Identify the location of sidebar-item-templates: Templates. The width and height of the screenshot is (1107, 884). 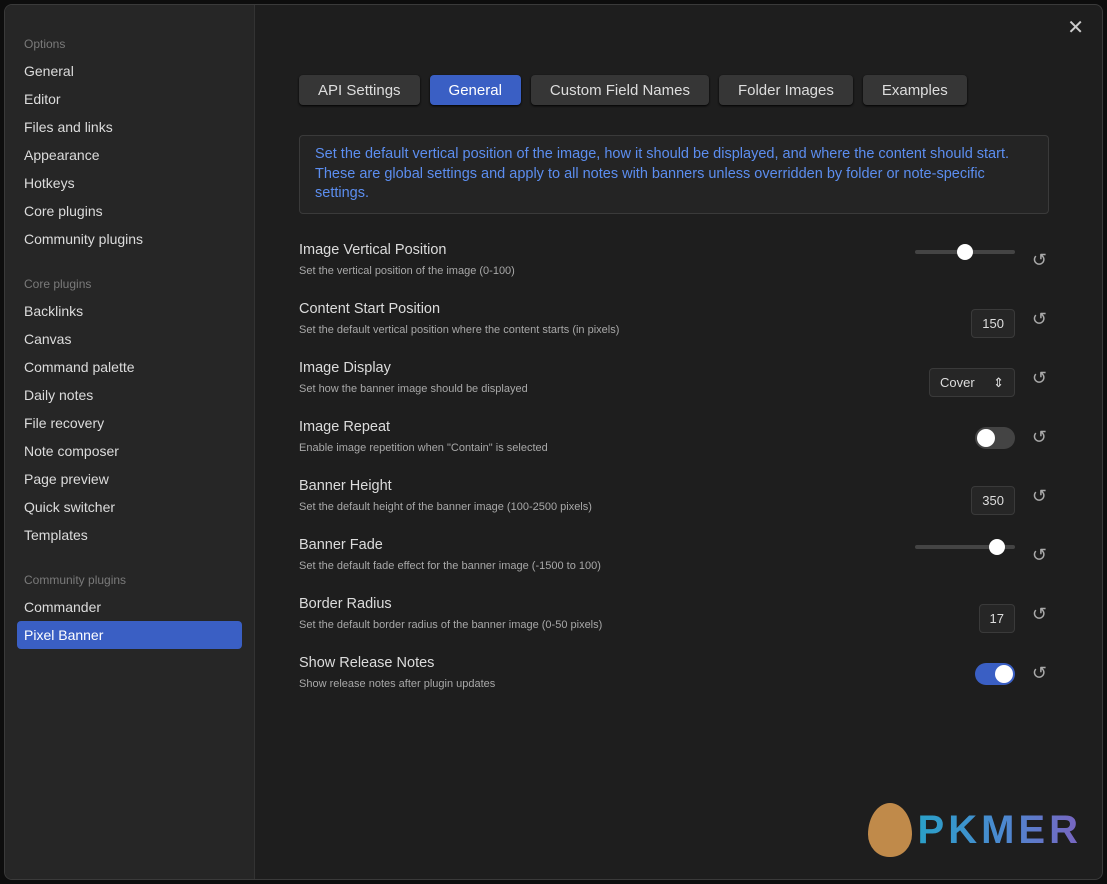
(129, 535).